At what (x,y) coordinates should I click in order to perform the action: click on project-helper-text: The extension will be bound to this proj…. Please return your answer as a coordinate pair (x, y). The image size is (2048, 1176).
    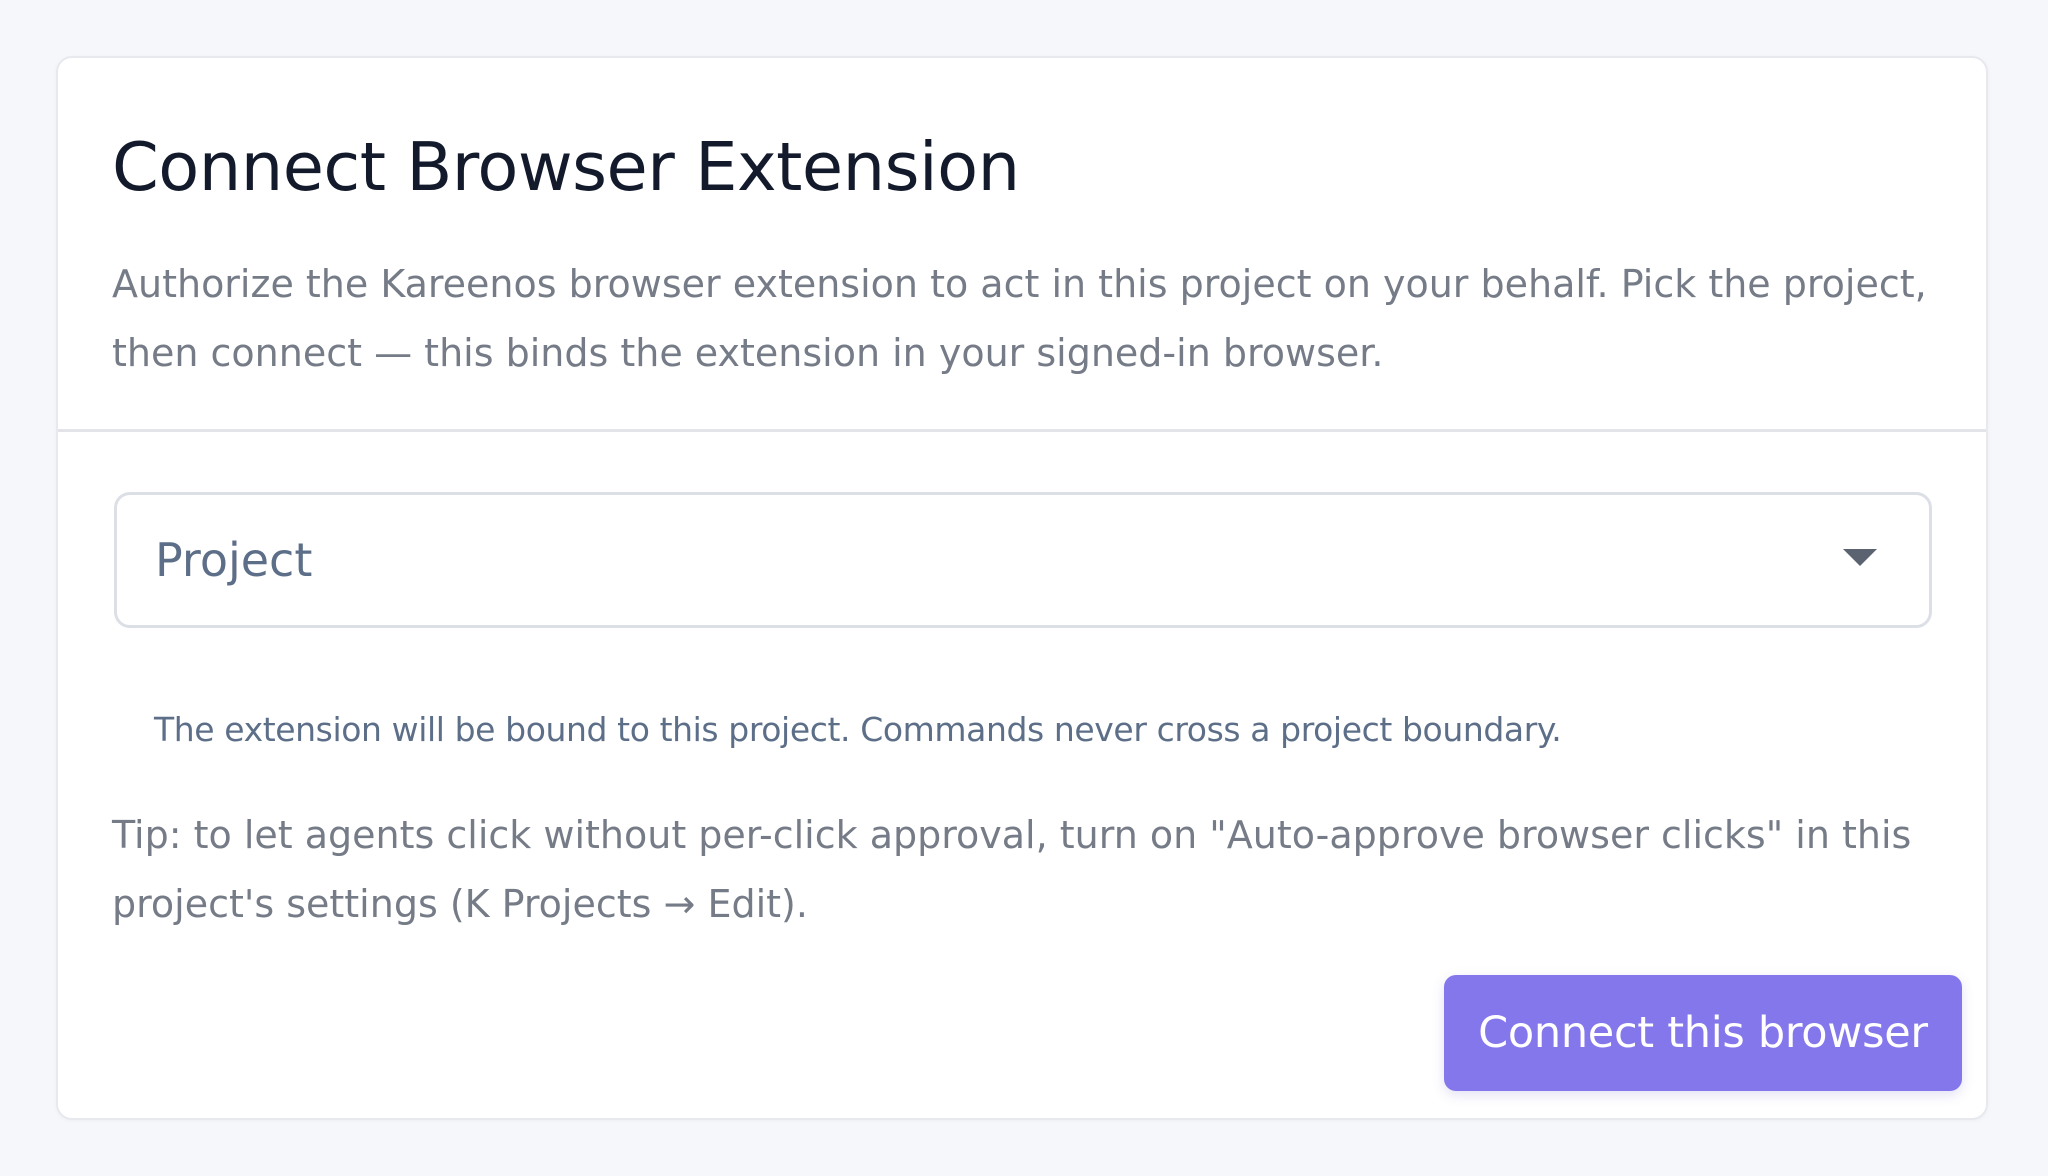
    Looking at the image, I should click on (858, 729).